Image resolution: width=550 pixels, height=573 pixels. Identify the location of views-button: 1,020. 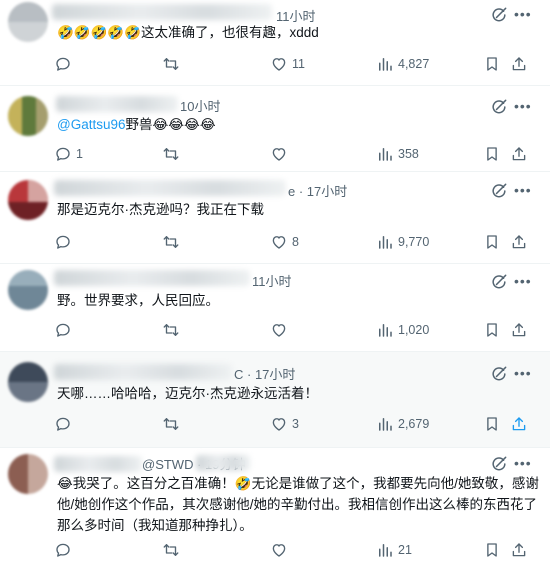
(402, 330).